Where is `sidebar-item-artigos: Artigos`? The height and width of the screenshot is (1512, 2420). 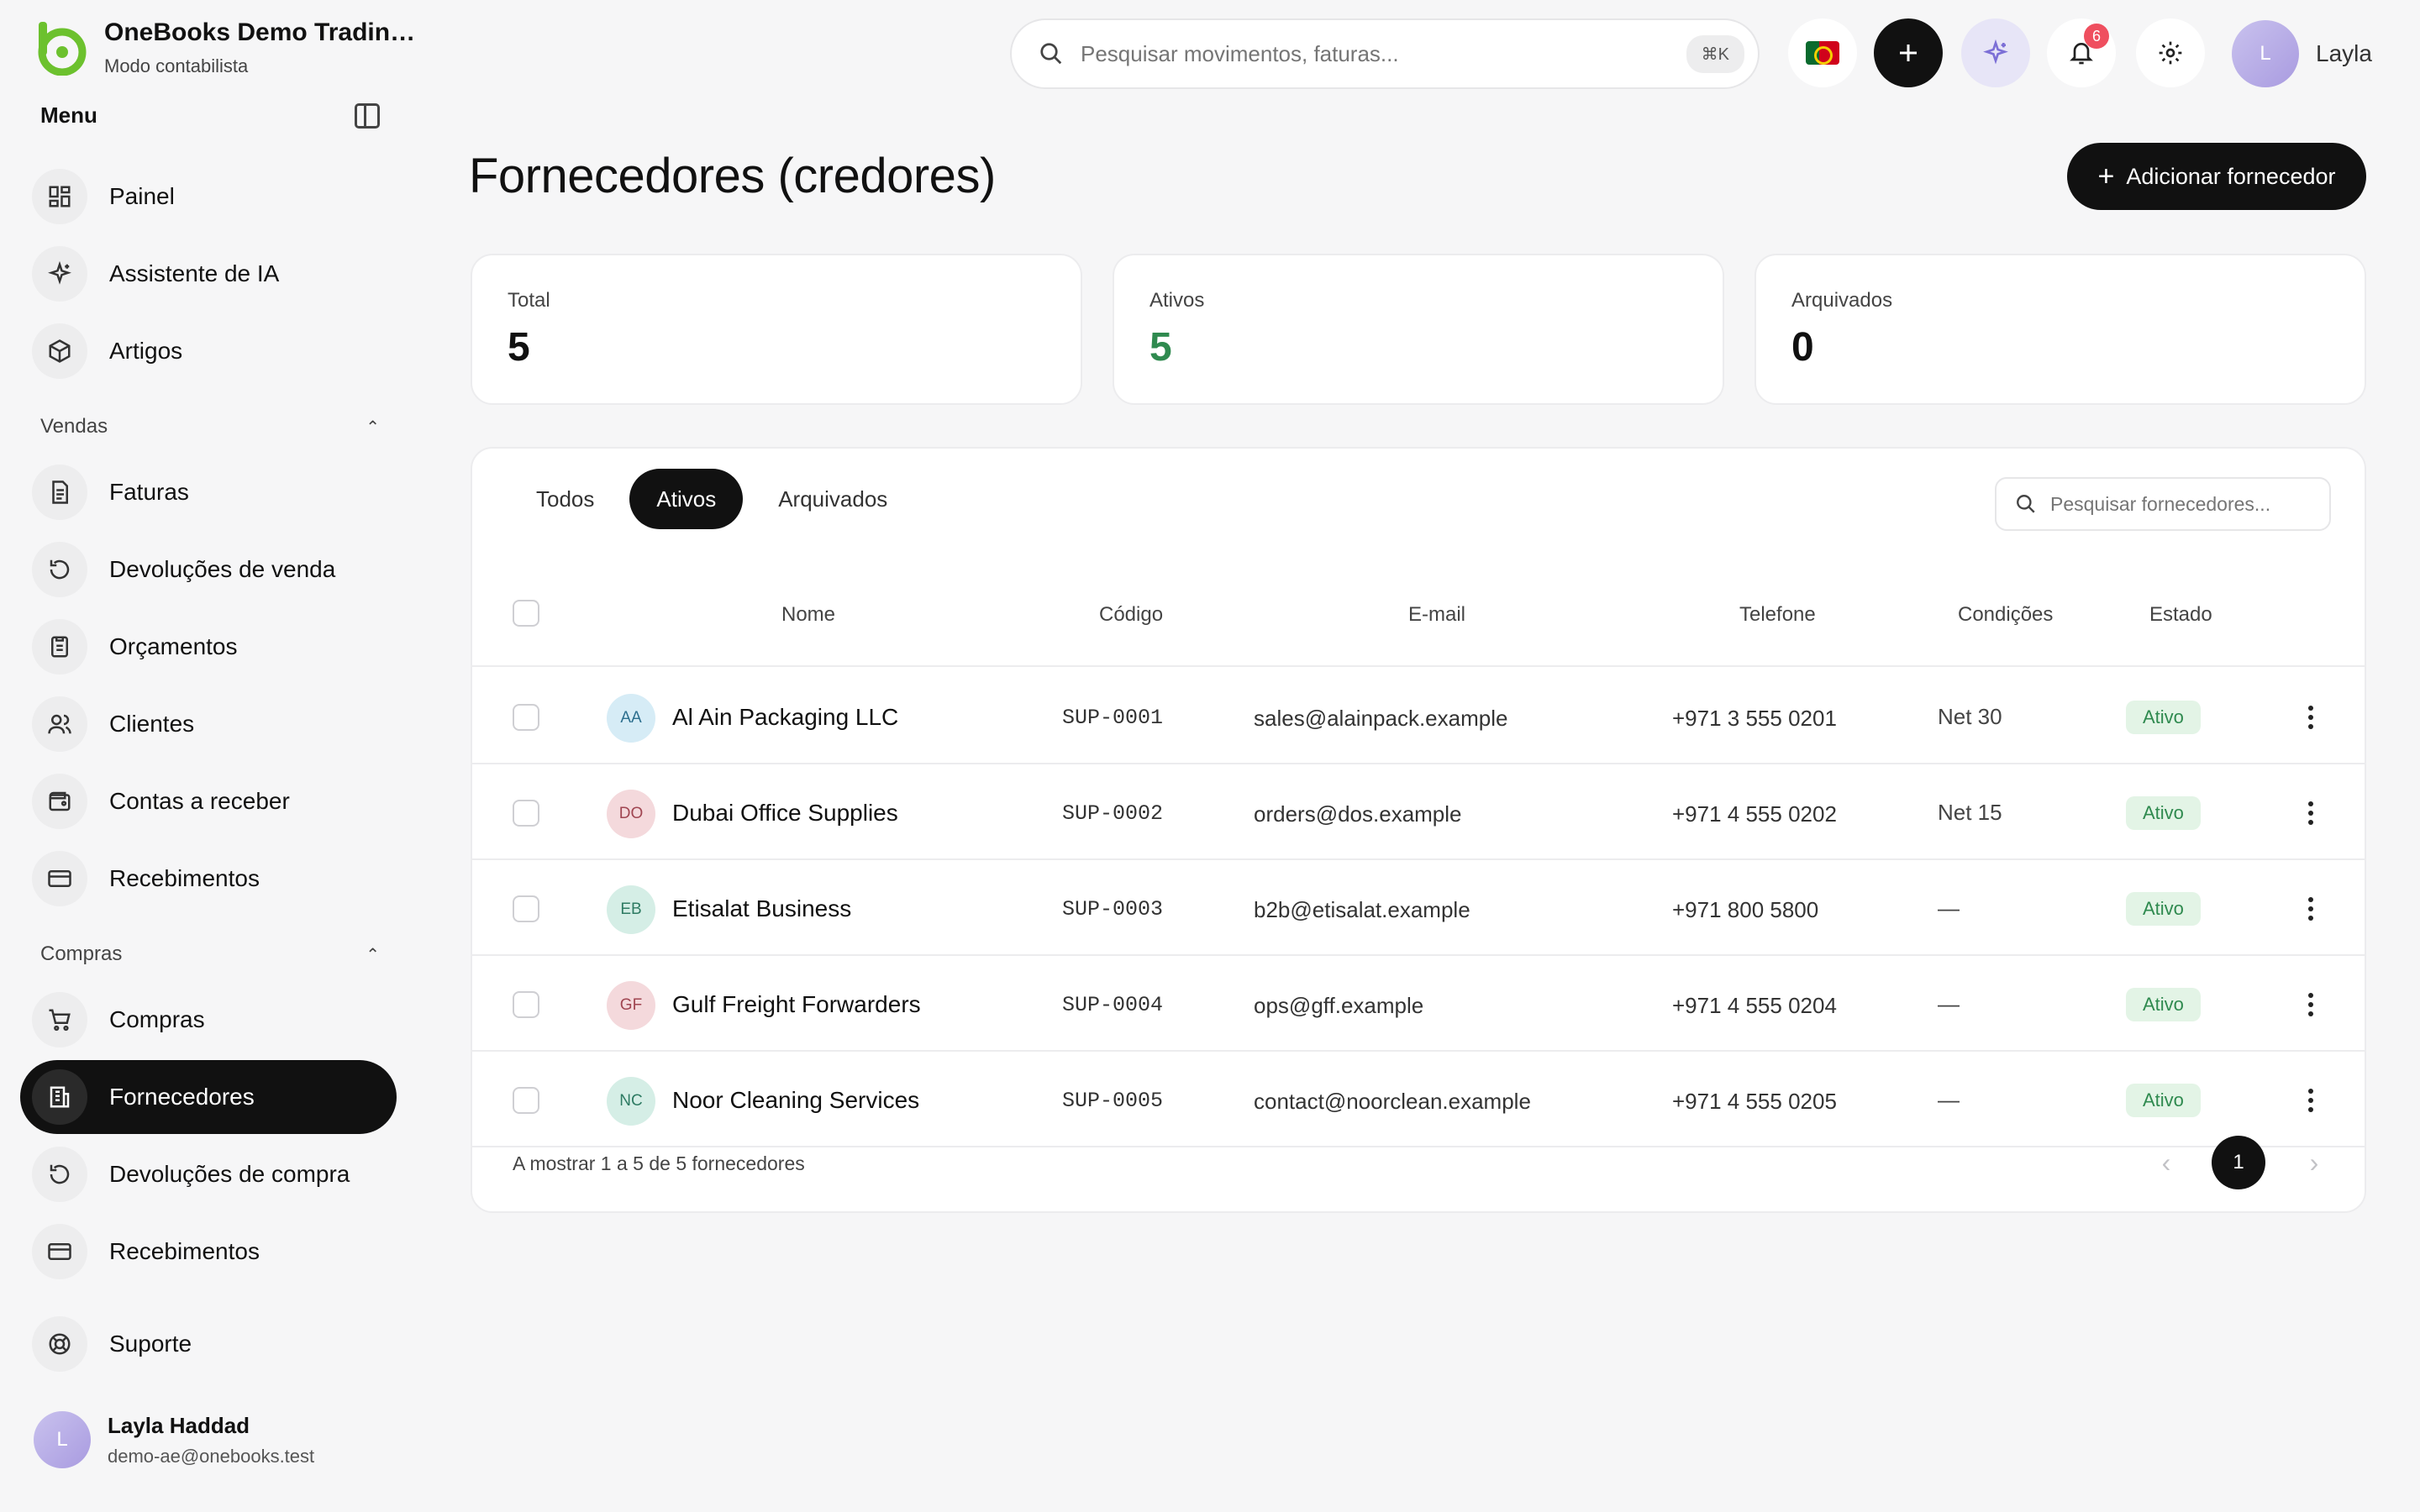
sidebar-item-artigos: Artigos is located at coordinates (208, 351).